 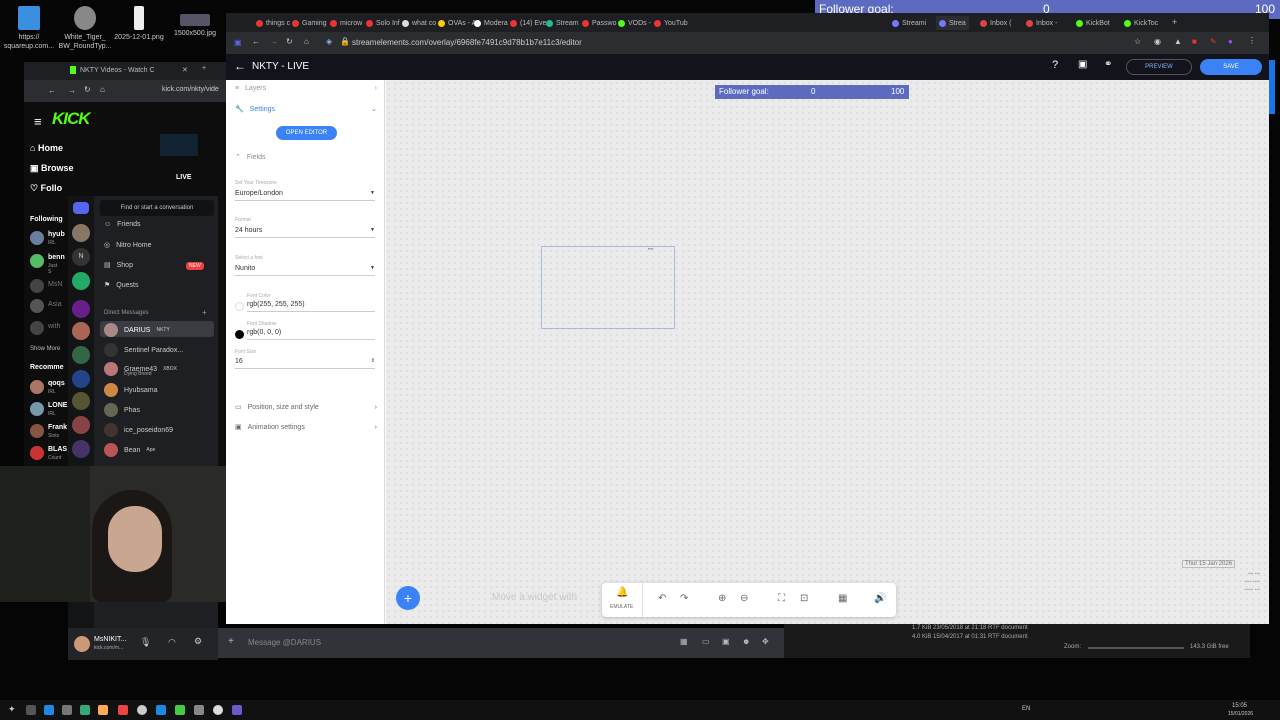 What do you see at coordinates (240, 66) in the screenshot?
I see `back-arrow-icon: ←` at bounding box center [240, 66].